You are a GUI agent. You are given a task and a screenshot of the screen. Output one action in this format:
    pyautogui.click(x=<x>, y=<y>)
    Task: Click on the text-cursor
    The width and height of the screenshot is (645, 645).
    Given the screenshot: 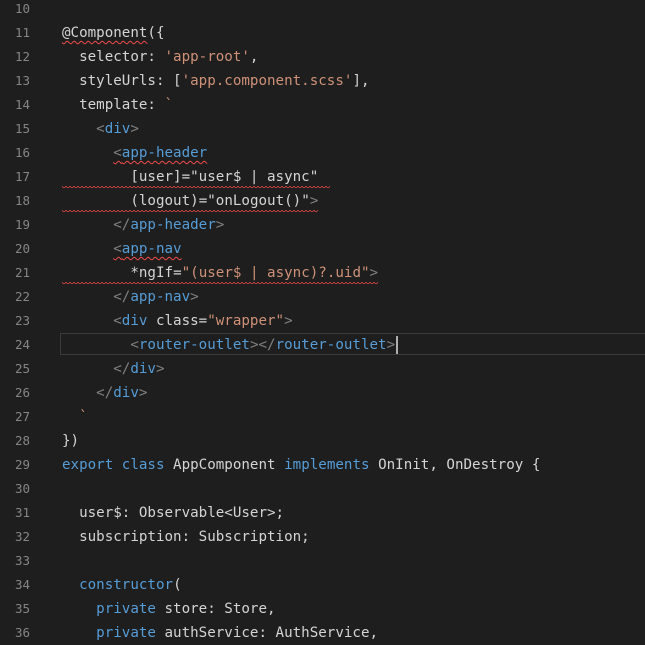 What is the action you would take?
    pyautogui.click(x=397, y=345)
    